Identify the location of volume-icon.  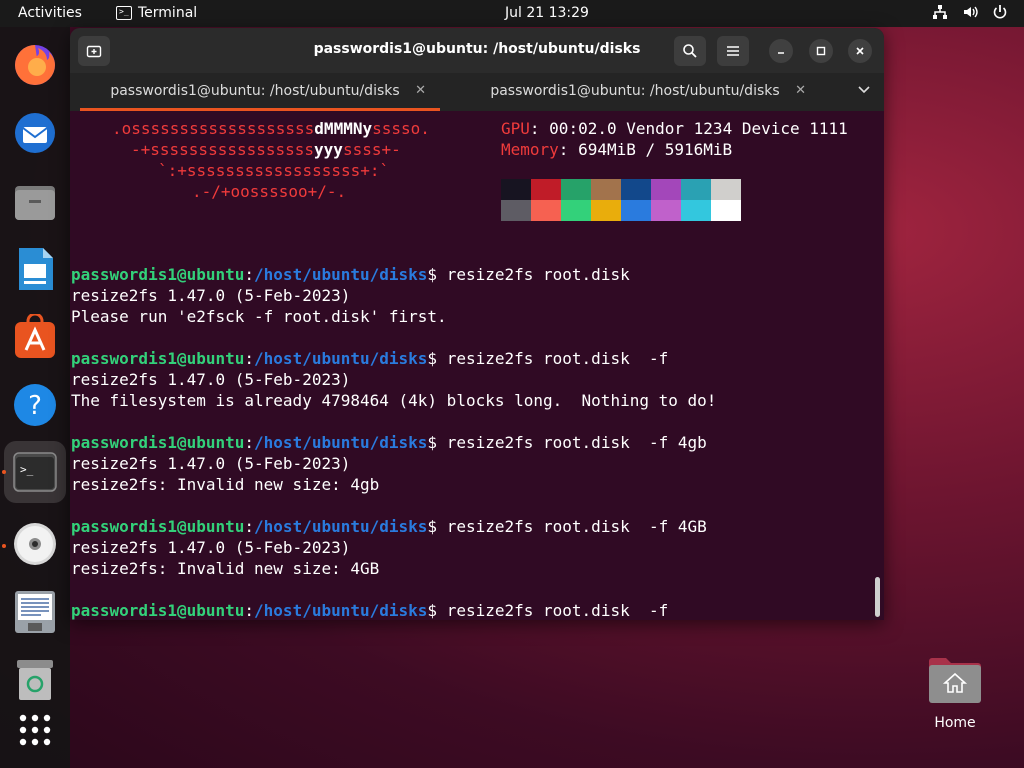
(971, 12).